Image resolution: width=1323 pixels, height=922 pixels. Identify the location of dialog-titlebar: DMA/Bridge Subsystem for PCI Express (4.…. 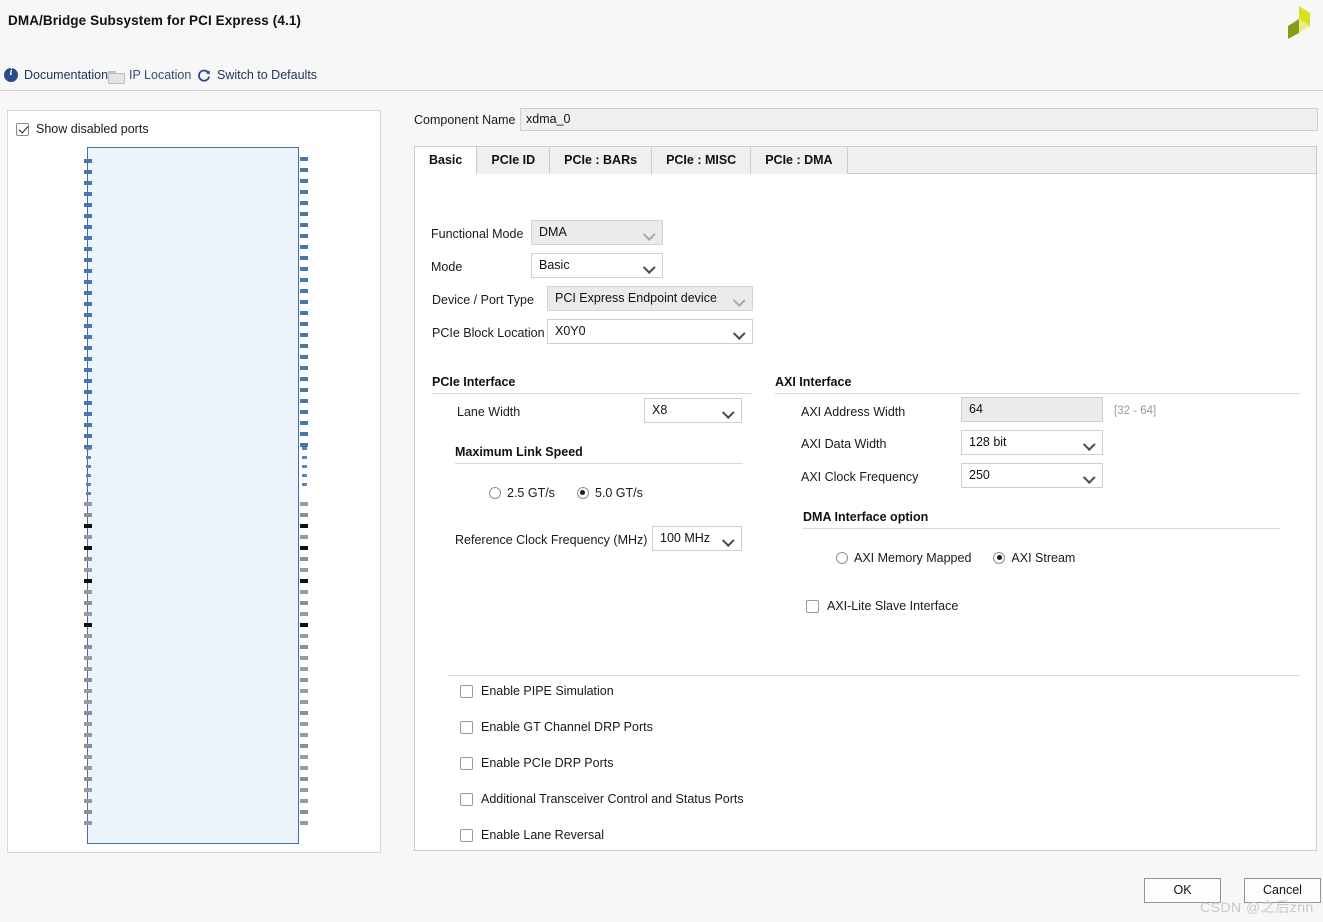
(661, 26).